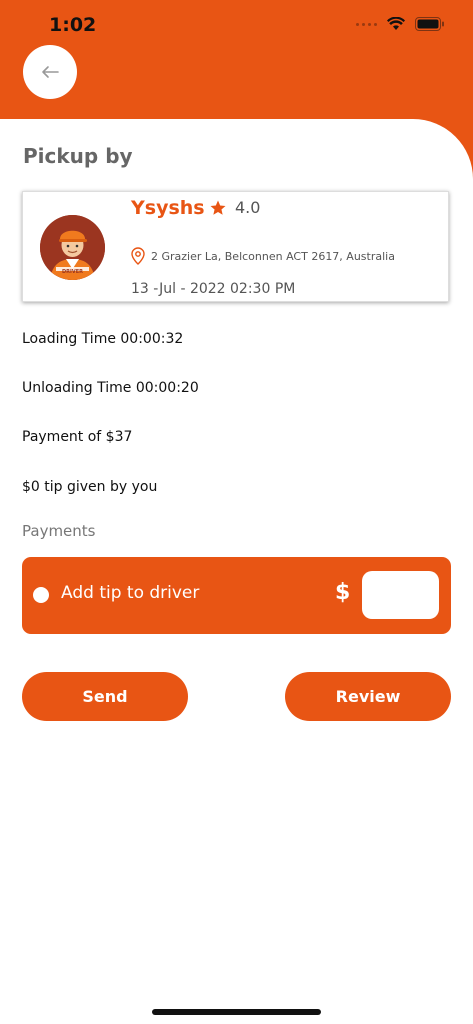 The height and width of the screenshot is (1024, 473). I want to click on status-icons, so click(400, 24).